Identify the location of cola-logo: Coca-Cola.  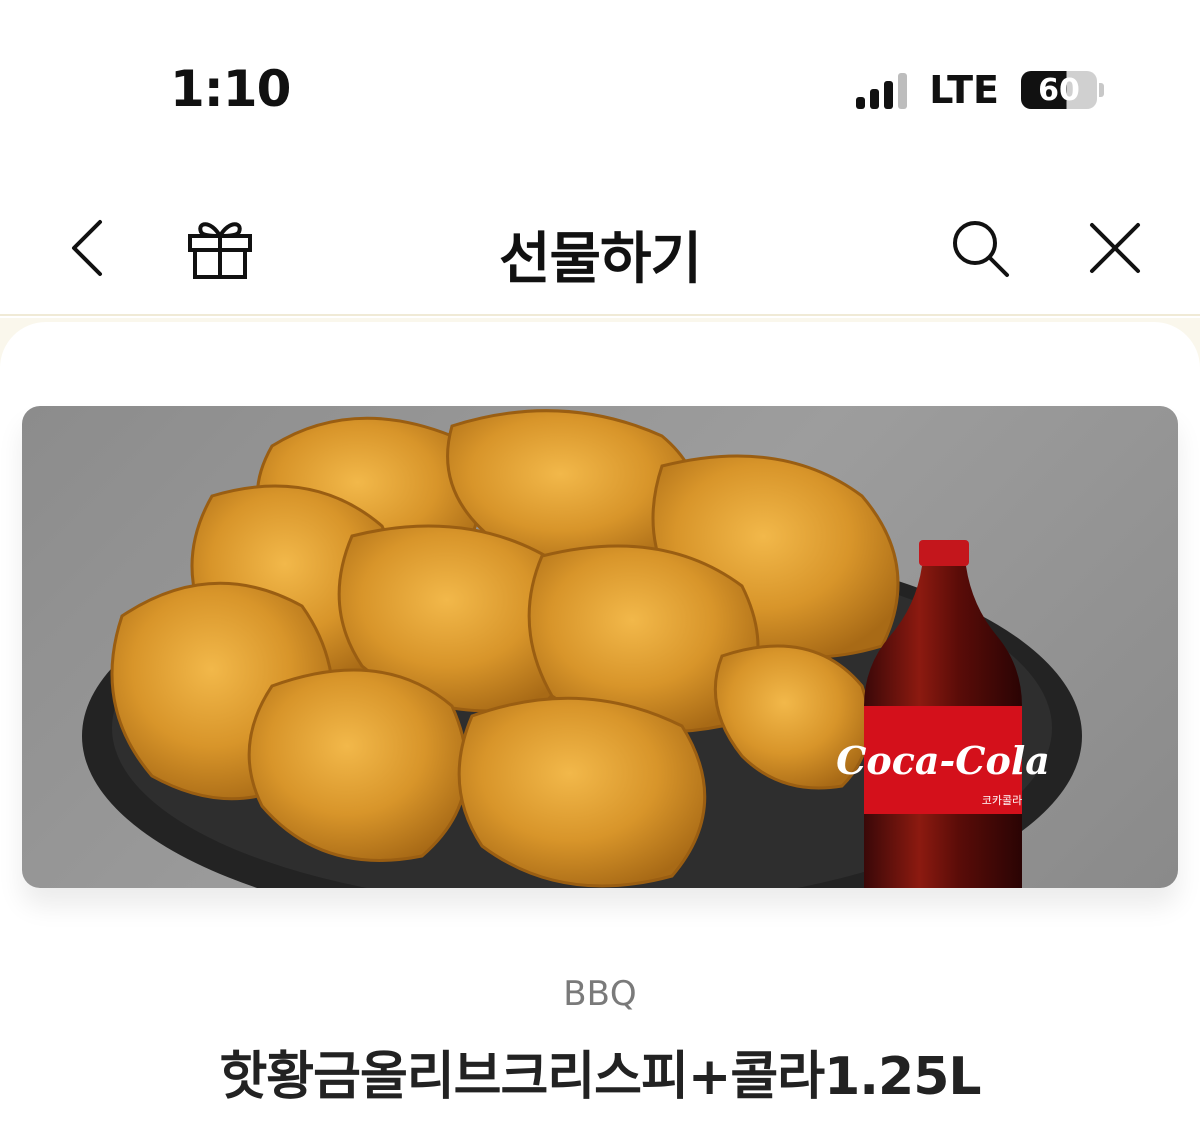
(943, 760).